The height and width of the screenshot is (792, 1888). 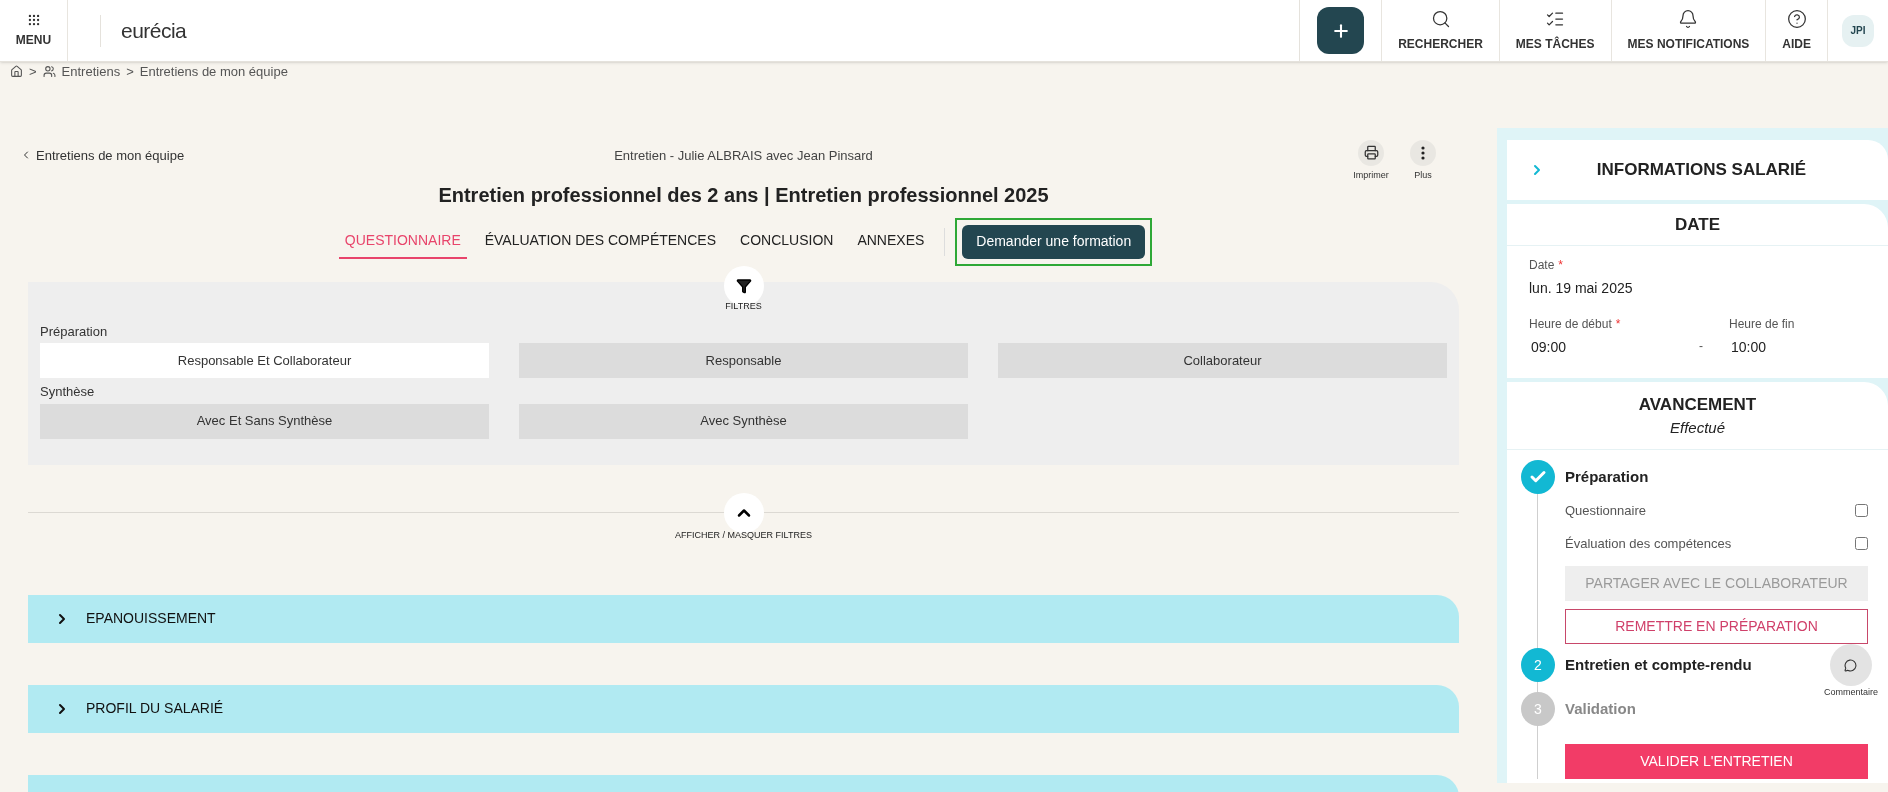 What do you see at coordinates (1701, 170) in the screenshot?
I see `panel-title: INFORMATIONS SALARIÉ` at bounding box center [1701, 170].